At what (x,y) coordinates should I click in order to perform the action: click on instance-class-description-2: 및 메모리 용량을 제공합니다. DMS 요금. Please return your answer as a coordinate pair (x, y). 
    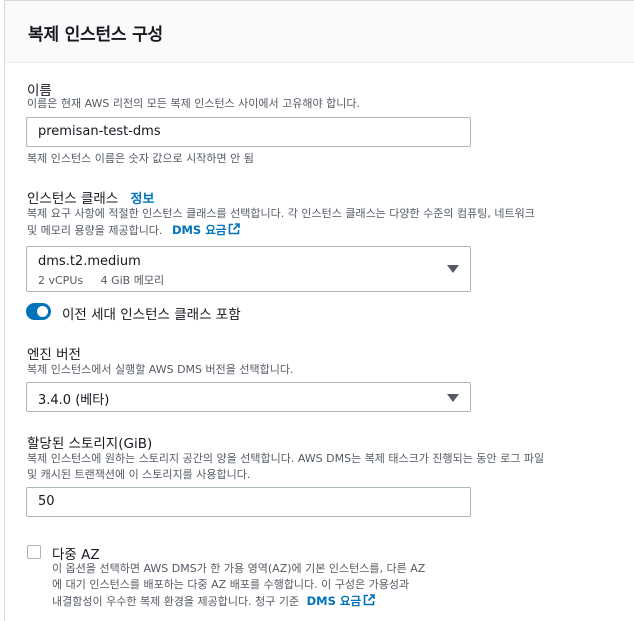
    Looking at the image, I should click on (134, 230).